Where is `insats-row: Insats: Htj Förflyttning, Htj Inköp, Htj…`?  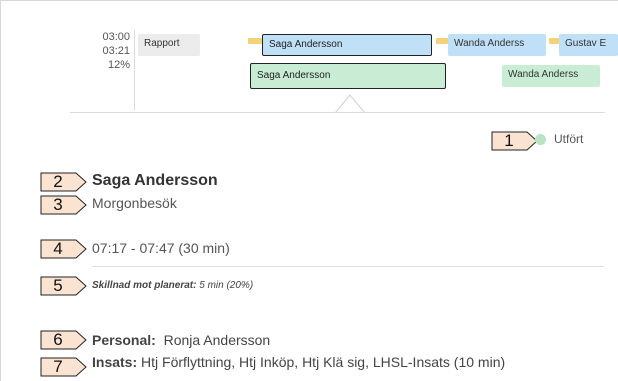 insats-row: Insats: Htj Förflyttning, Htj Inköp, Htj… is located at coordinates (298, 362).